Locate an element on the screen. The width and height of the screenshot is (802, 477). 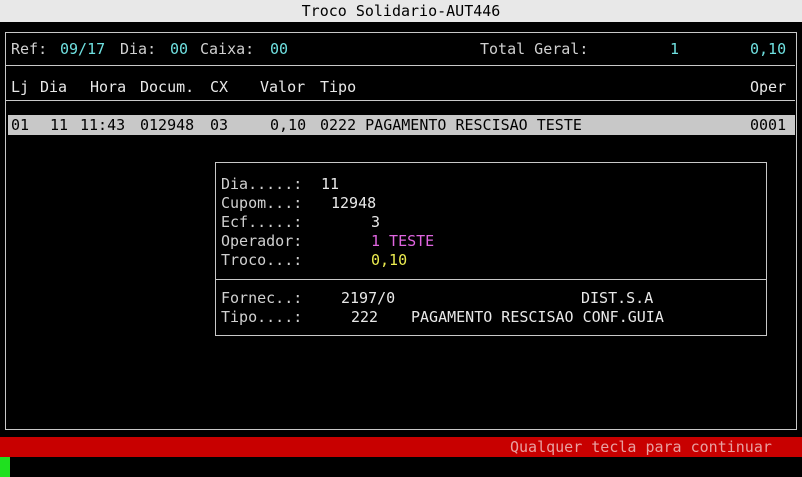
detail-tipo-desc: PAGAMENTO RESCISAO CONF.GUIA is located at coordinates (537, 317).